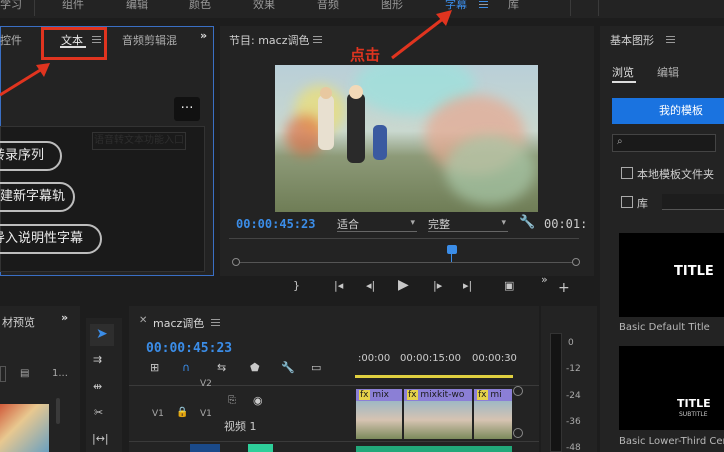 This screenshot has height=452, width=724. Describe the element at coordinates (97, 386) in the screenshot. I see `ripple-edit-tool-icon: ⇹` at that location.